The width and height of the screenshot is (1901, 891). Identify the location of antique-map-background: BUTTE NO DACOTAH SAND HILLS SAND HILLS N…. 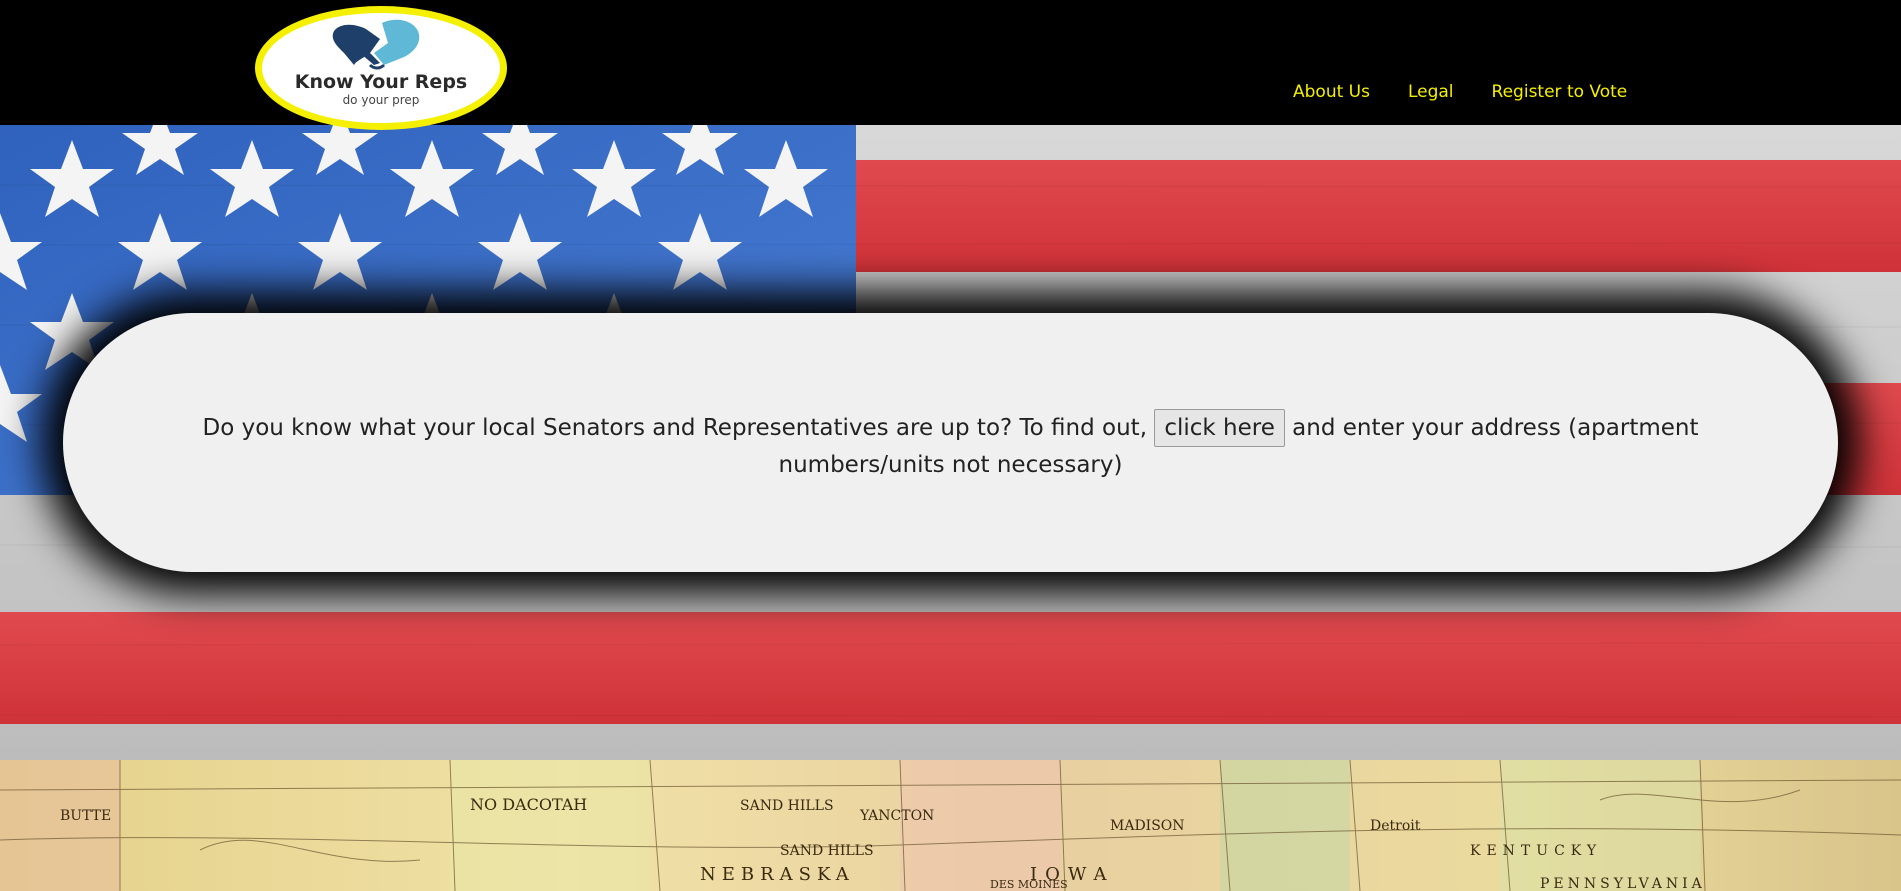
(950, 825).